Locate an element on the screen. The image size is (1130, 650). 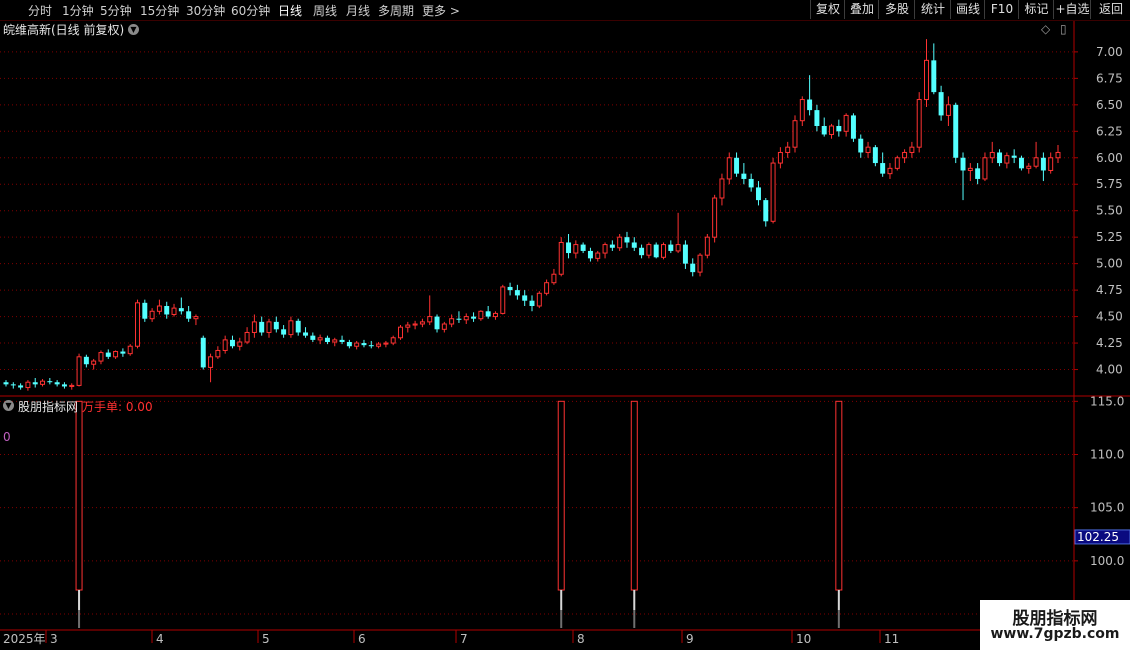
timeframe-tab-5: 60分钟 is located at coordinates (250, 10).